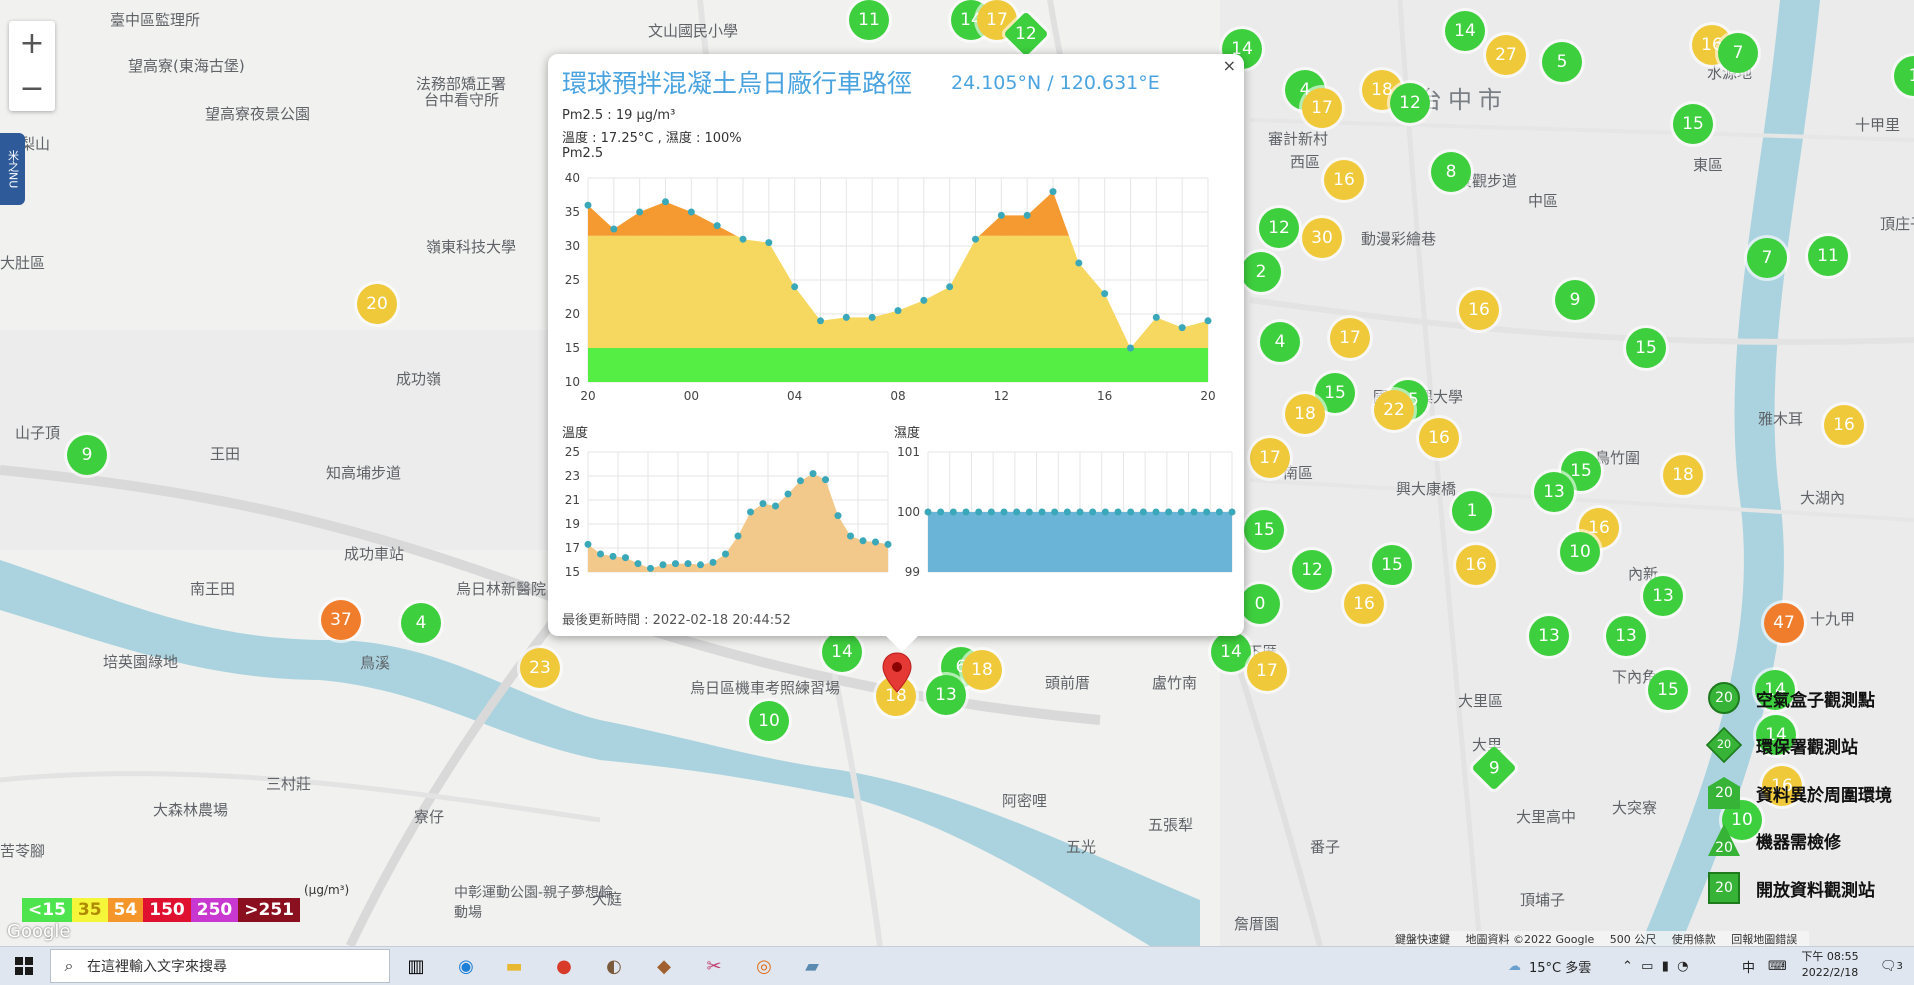 The image size is (1914, 985). What do you see at coordinates (1261, 272) in the screenshot?
I see `sensor-marker: 2` at bounding box center [1261, 272].